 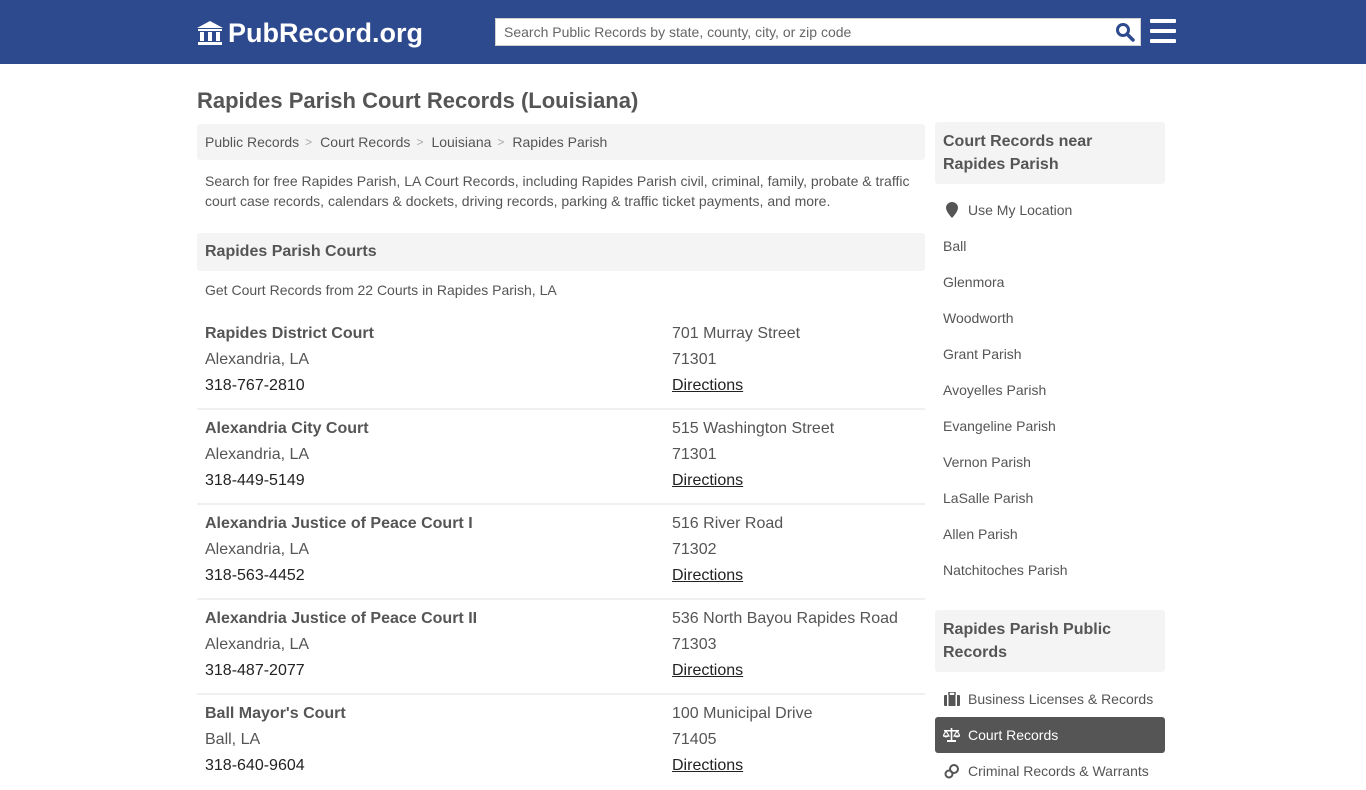 I want to click on public-records-business-licenses: Business Licenses & Records, so click(x=1050, y=699).